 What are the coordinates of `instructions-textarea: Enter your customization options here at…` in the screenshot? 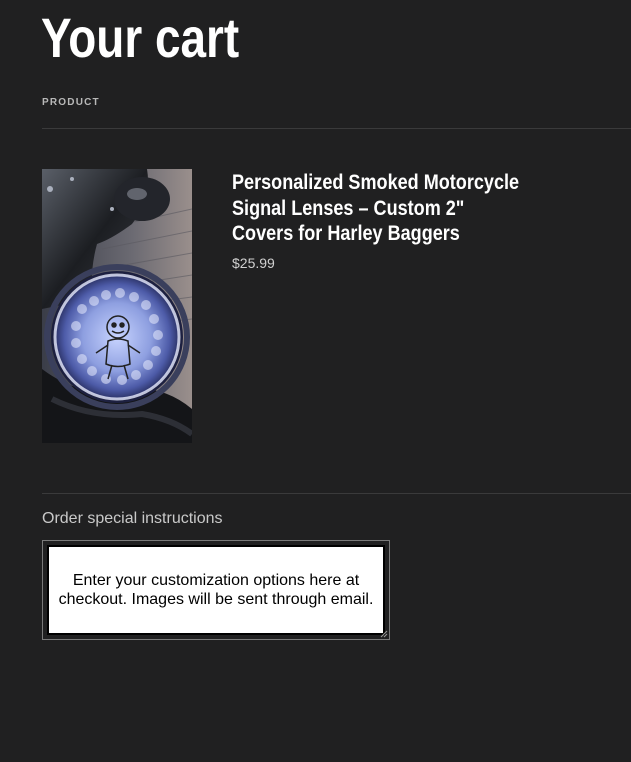 It's located at (216, 590).